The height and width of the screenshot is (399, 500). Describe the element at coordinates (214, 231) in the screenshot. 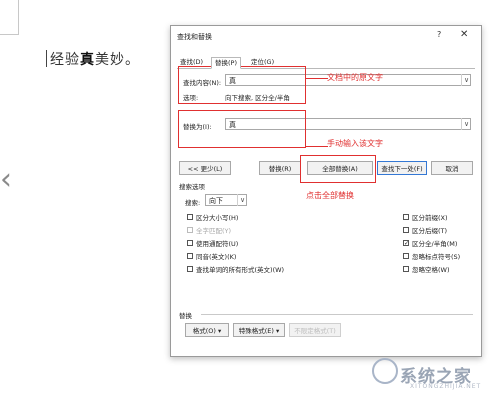

I see `checkbox-whole-word-label: 全字匹配(Y)` at that location.